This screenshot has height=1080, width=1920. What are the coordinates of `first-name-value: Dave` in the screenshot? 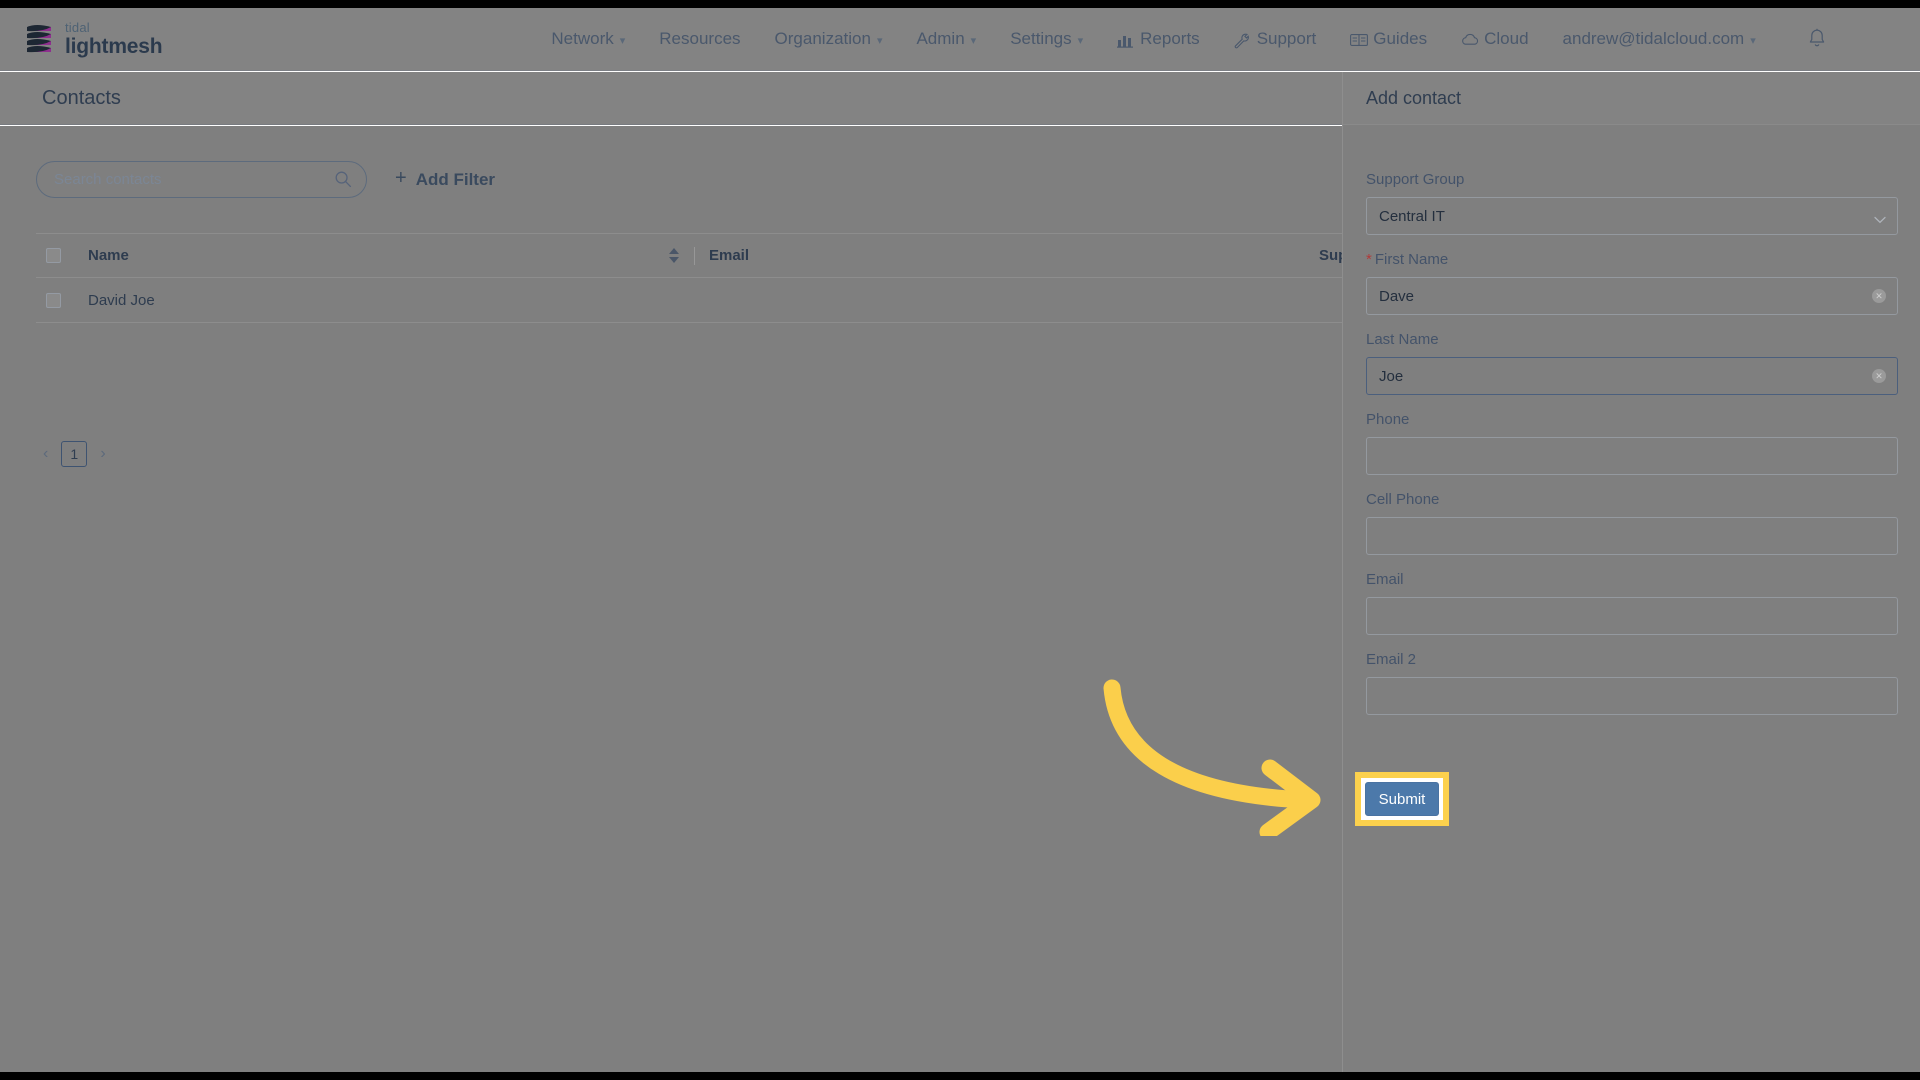 It's located at (1397, 296).